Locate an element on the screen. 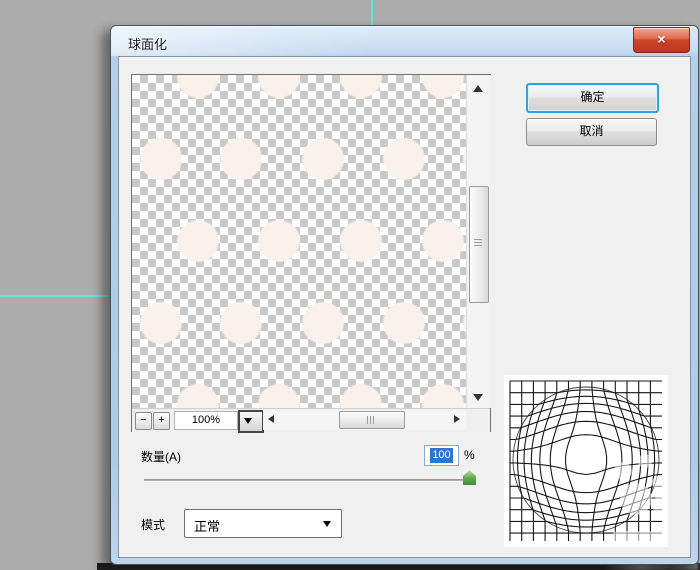 Image resolution: width=700 pixels, height=570 pixels. zoom-out-button: − is located at coordinates (143, 421).